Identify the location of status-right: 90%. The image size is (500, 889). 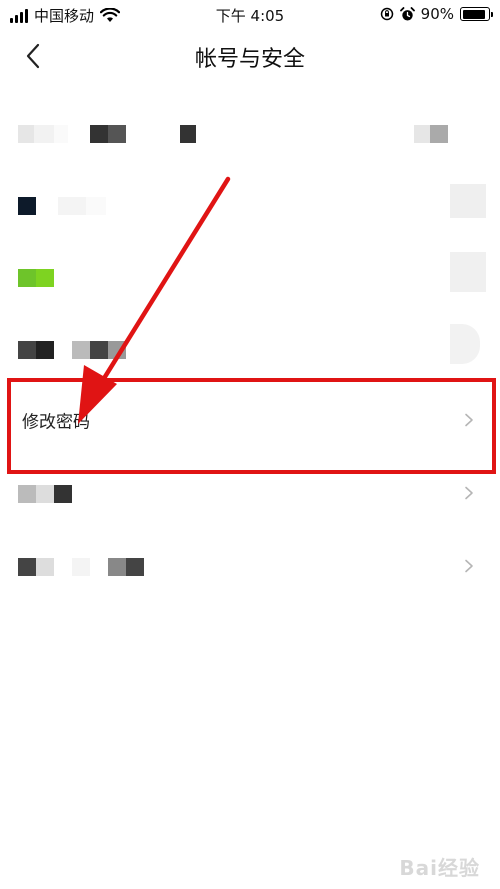
(436, 14).